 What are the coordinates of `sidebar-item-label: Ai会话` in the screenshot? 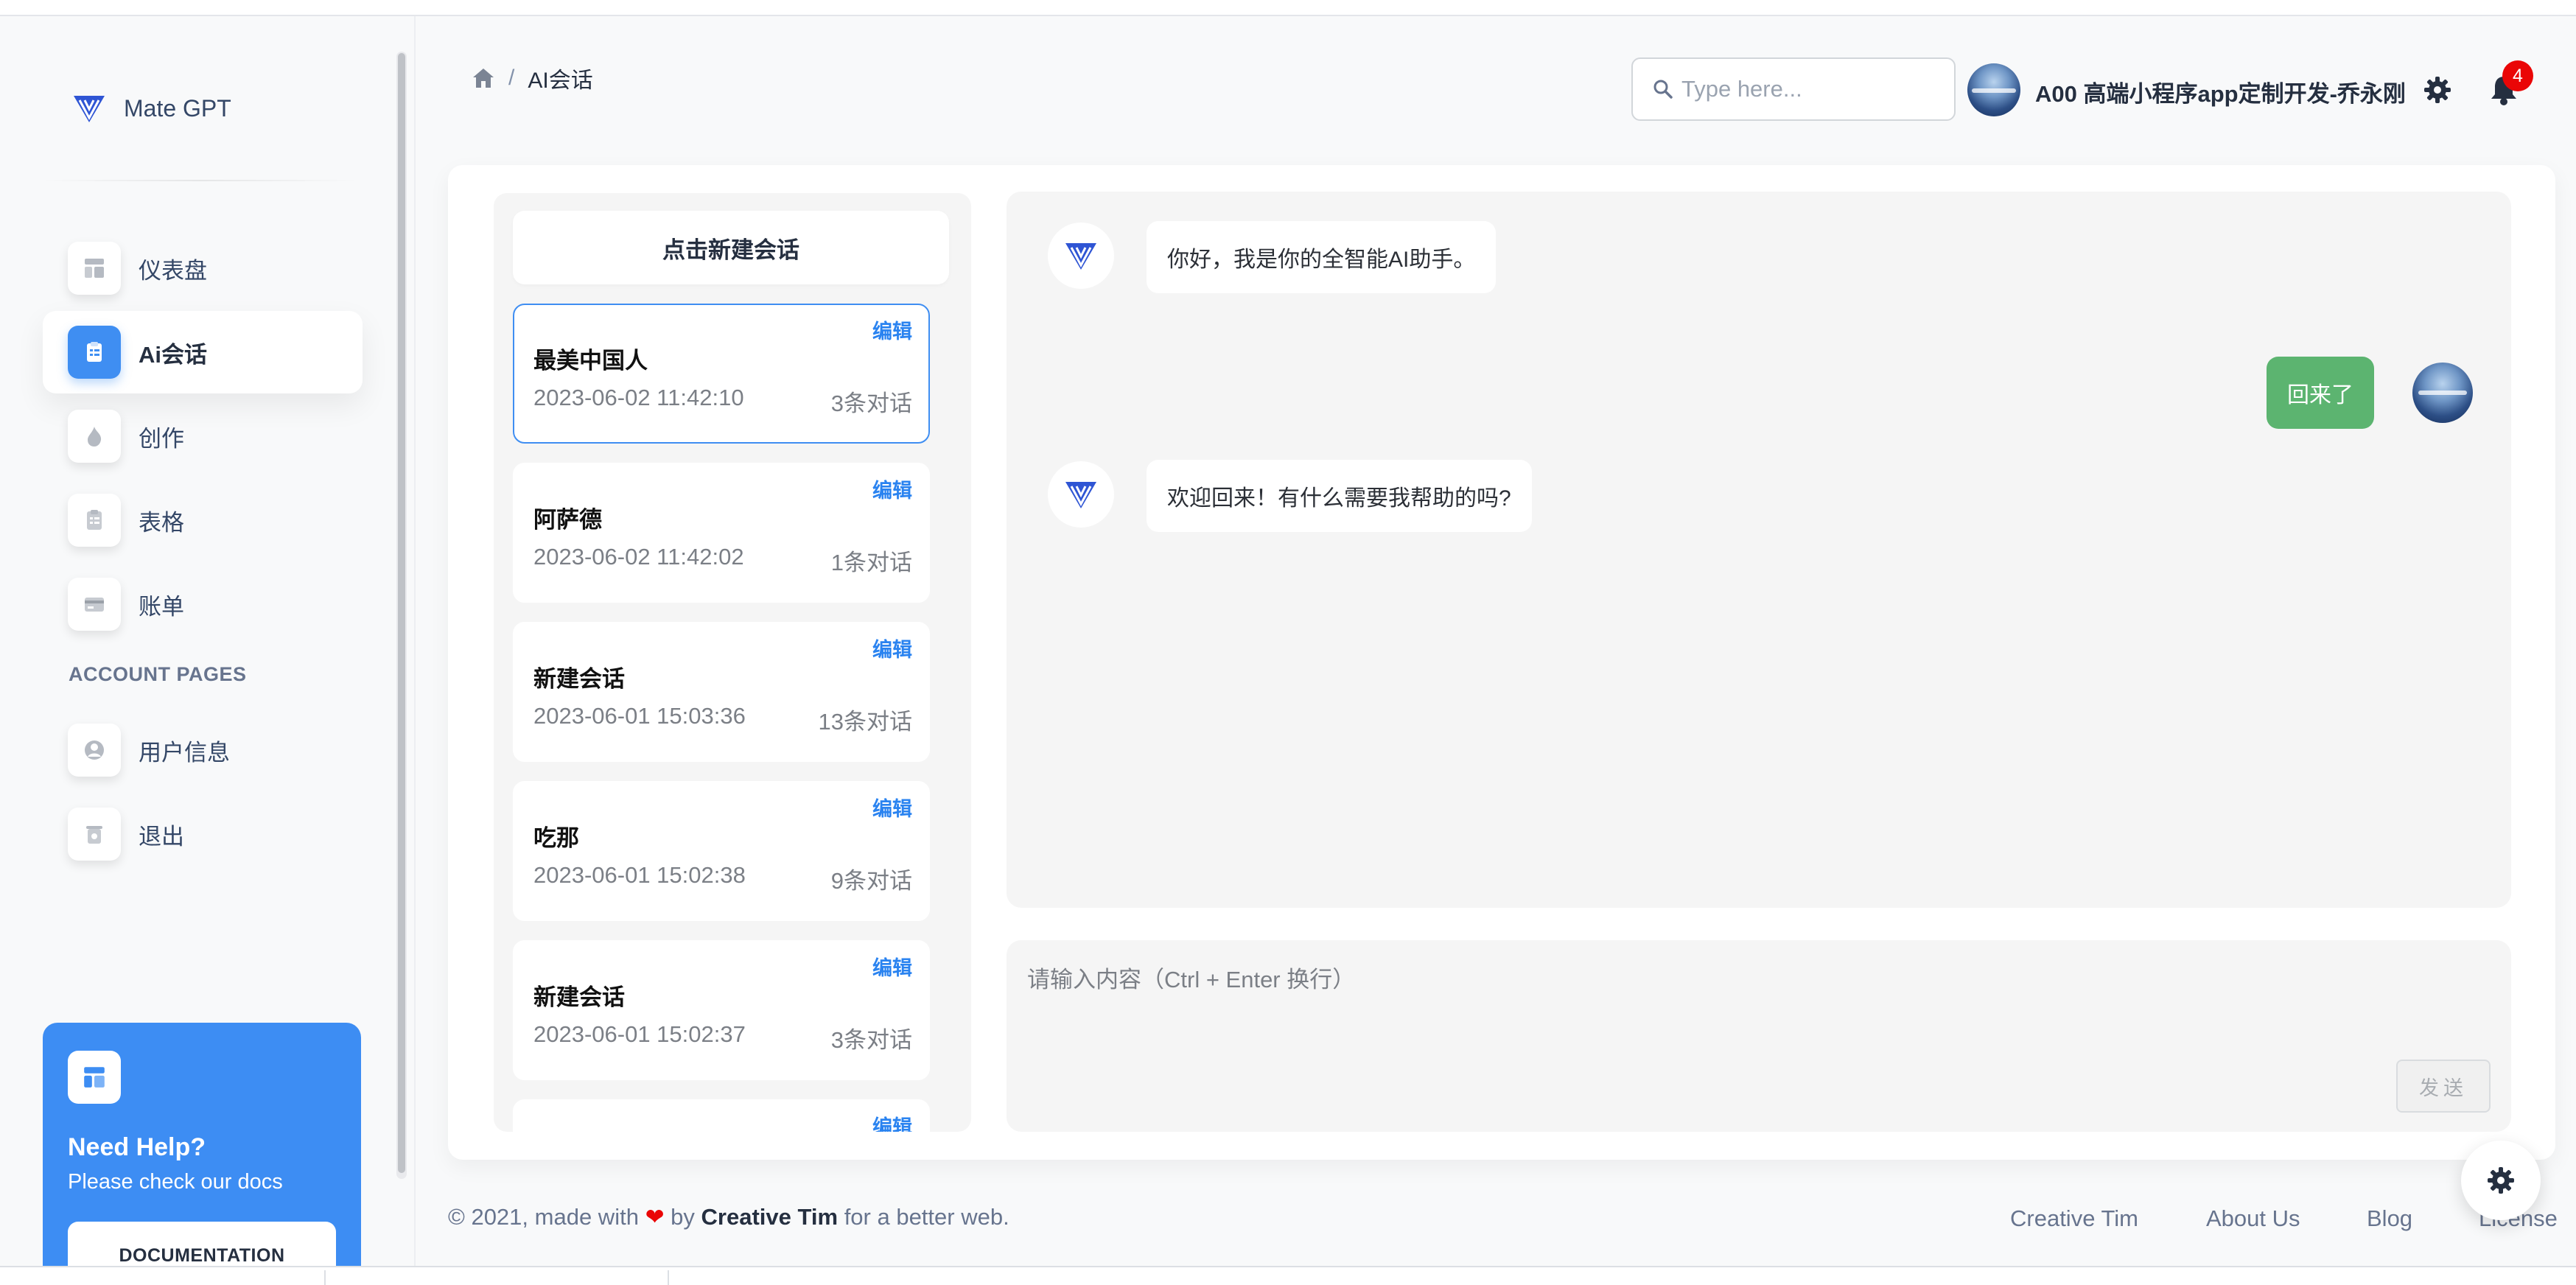 It's located at (173, 354).